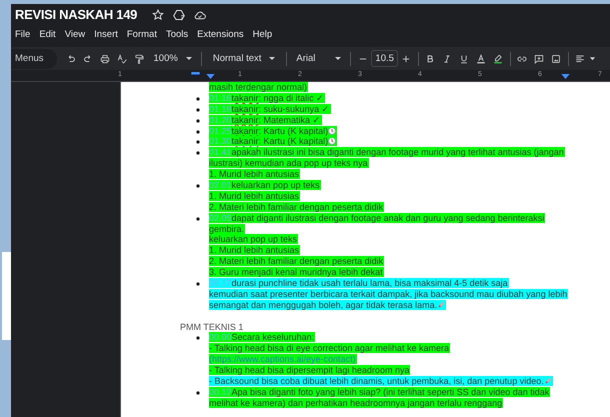  What do you see at coordinates (173, 58) in the screenshot?
I see `zoom-dropdown: 100%` at bounding box center [173, 58].